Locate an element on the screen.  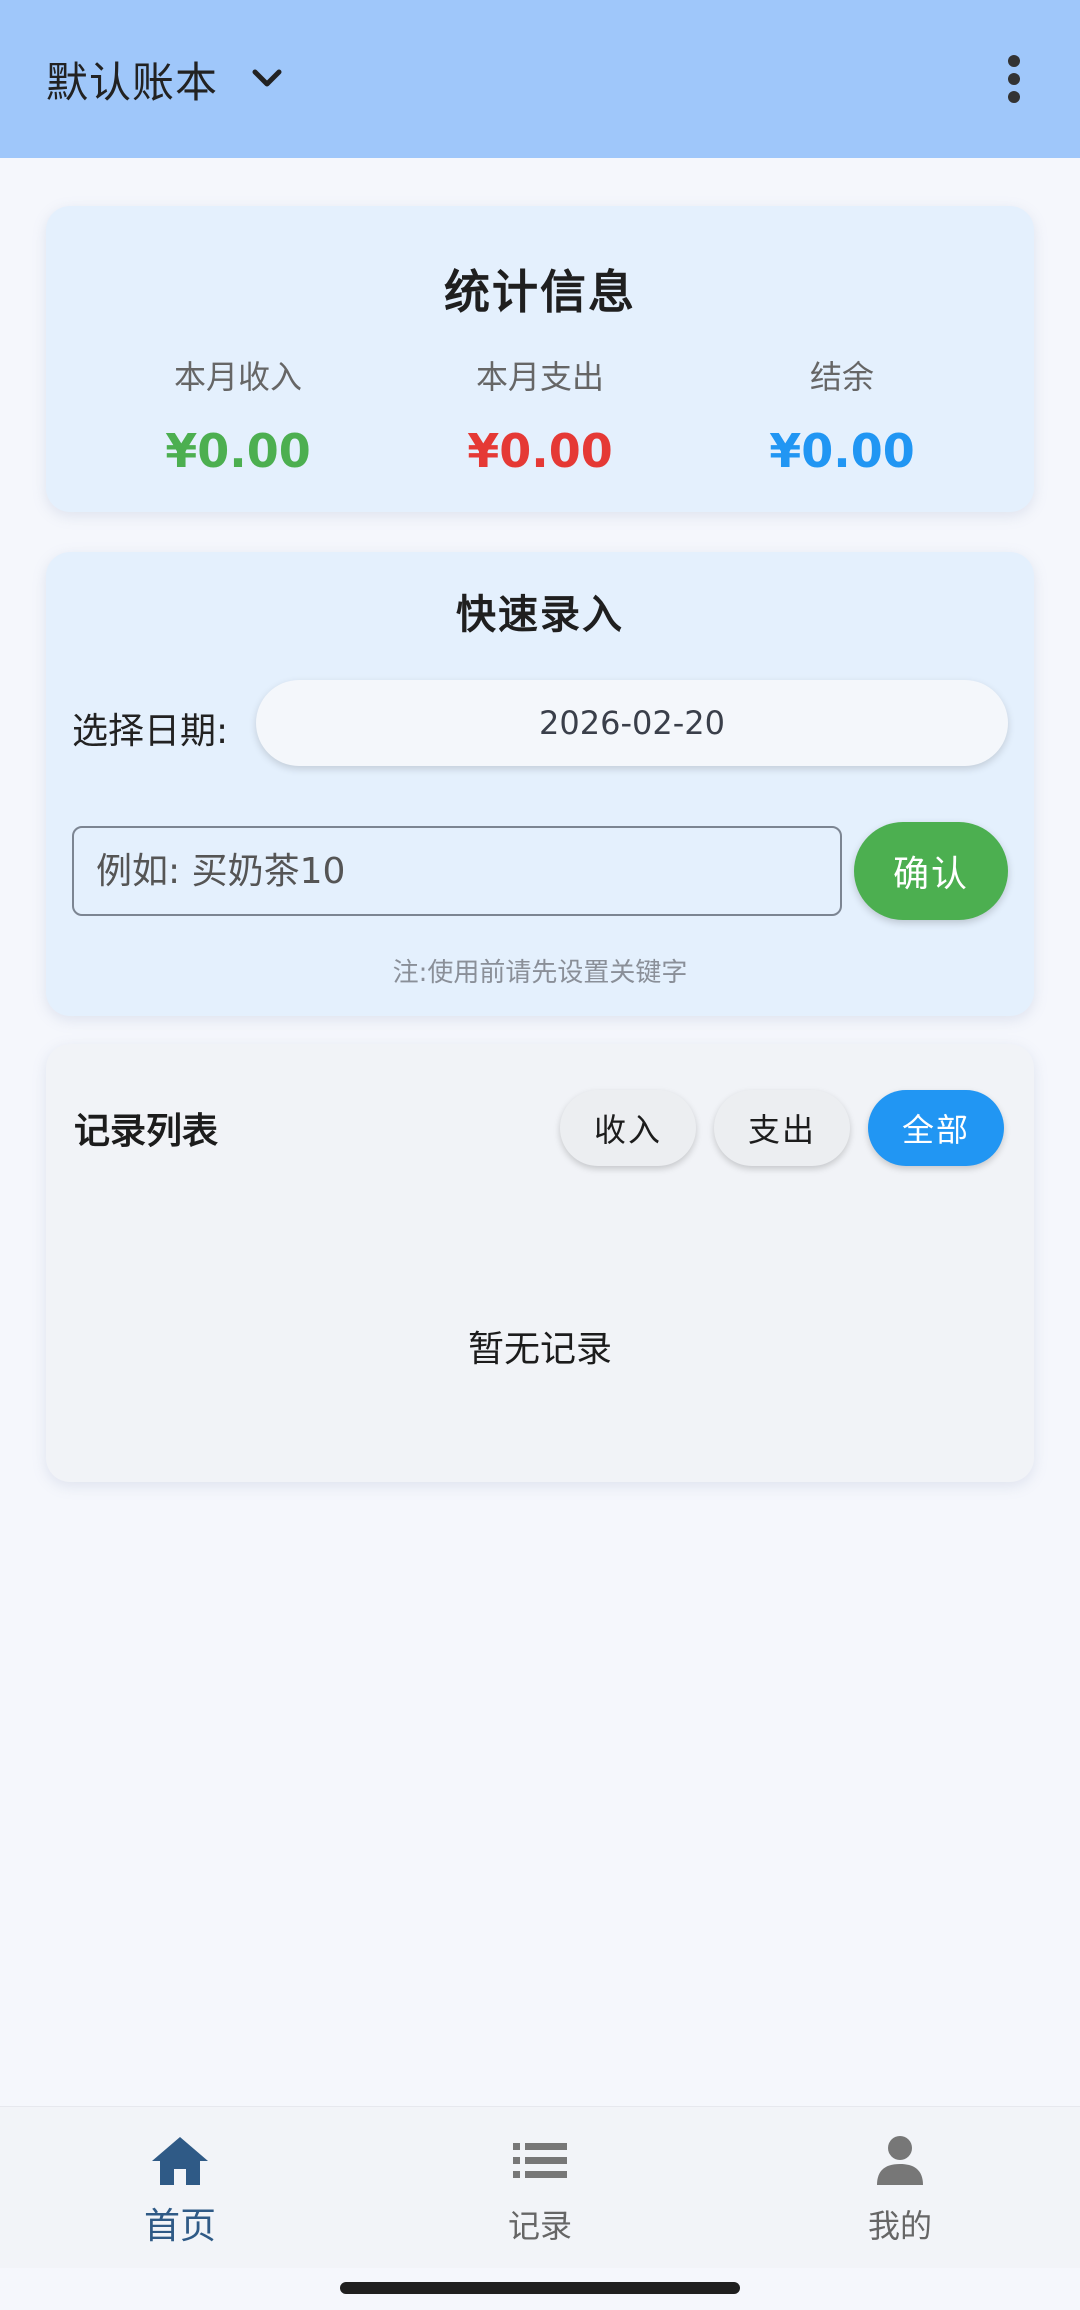
filter-income-button: 收入 is located at coordinates (628, 1128).